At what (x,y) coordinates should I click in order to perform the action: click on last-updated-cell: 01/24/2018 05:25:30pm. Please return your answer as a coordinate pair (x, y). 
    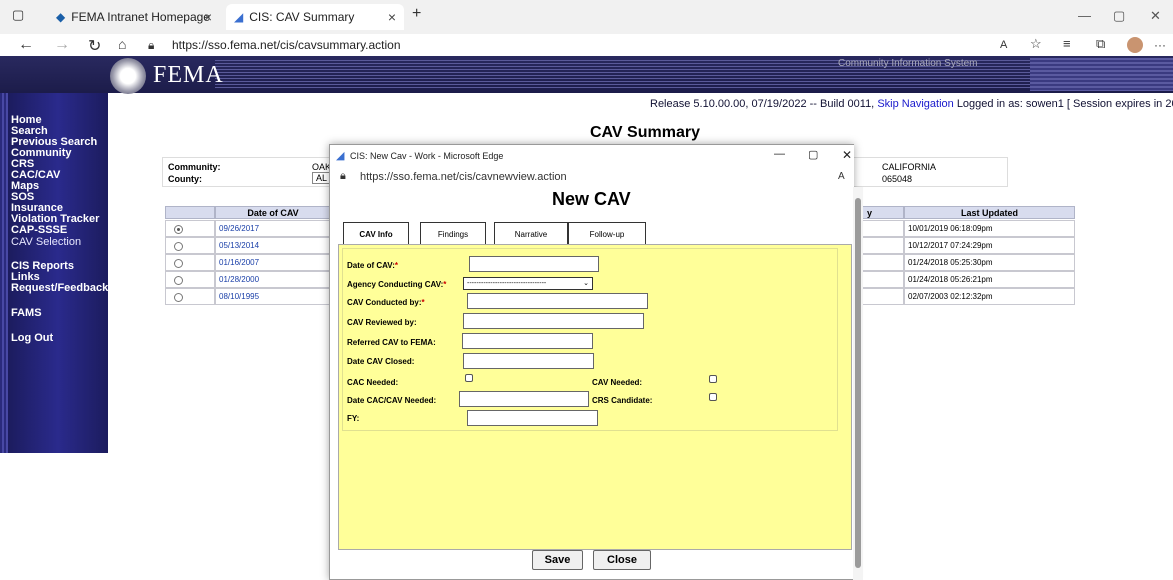
    Looking at the image, I should click on (989, 262).